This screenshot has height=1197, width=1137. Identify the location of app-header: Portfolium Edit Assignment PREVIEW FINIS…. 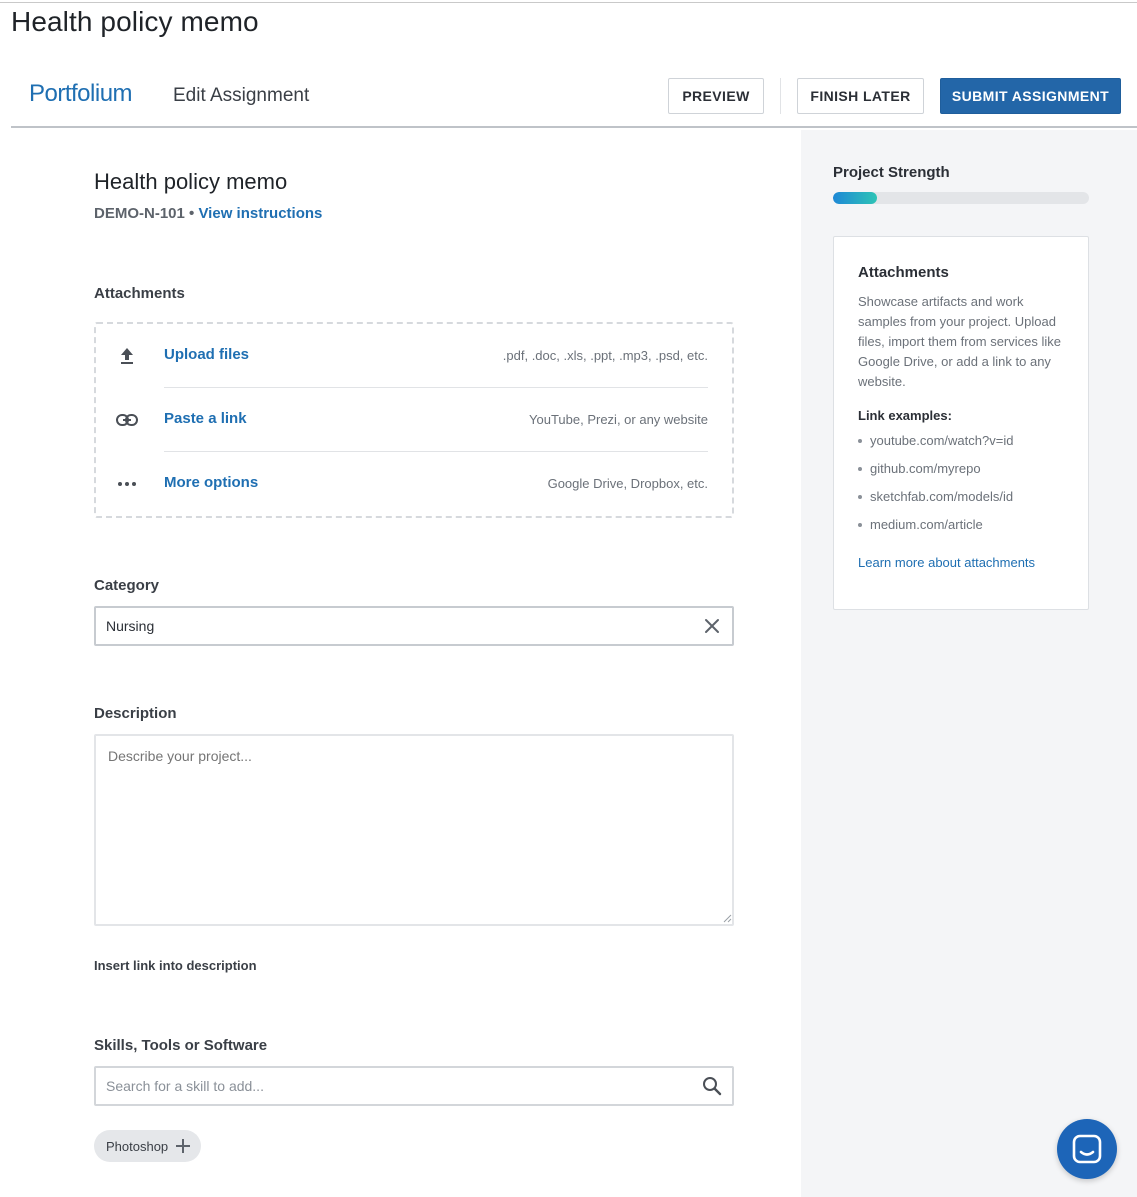
(574, 95).